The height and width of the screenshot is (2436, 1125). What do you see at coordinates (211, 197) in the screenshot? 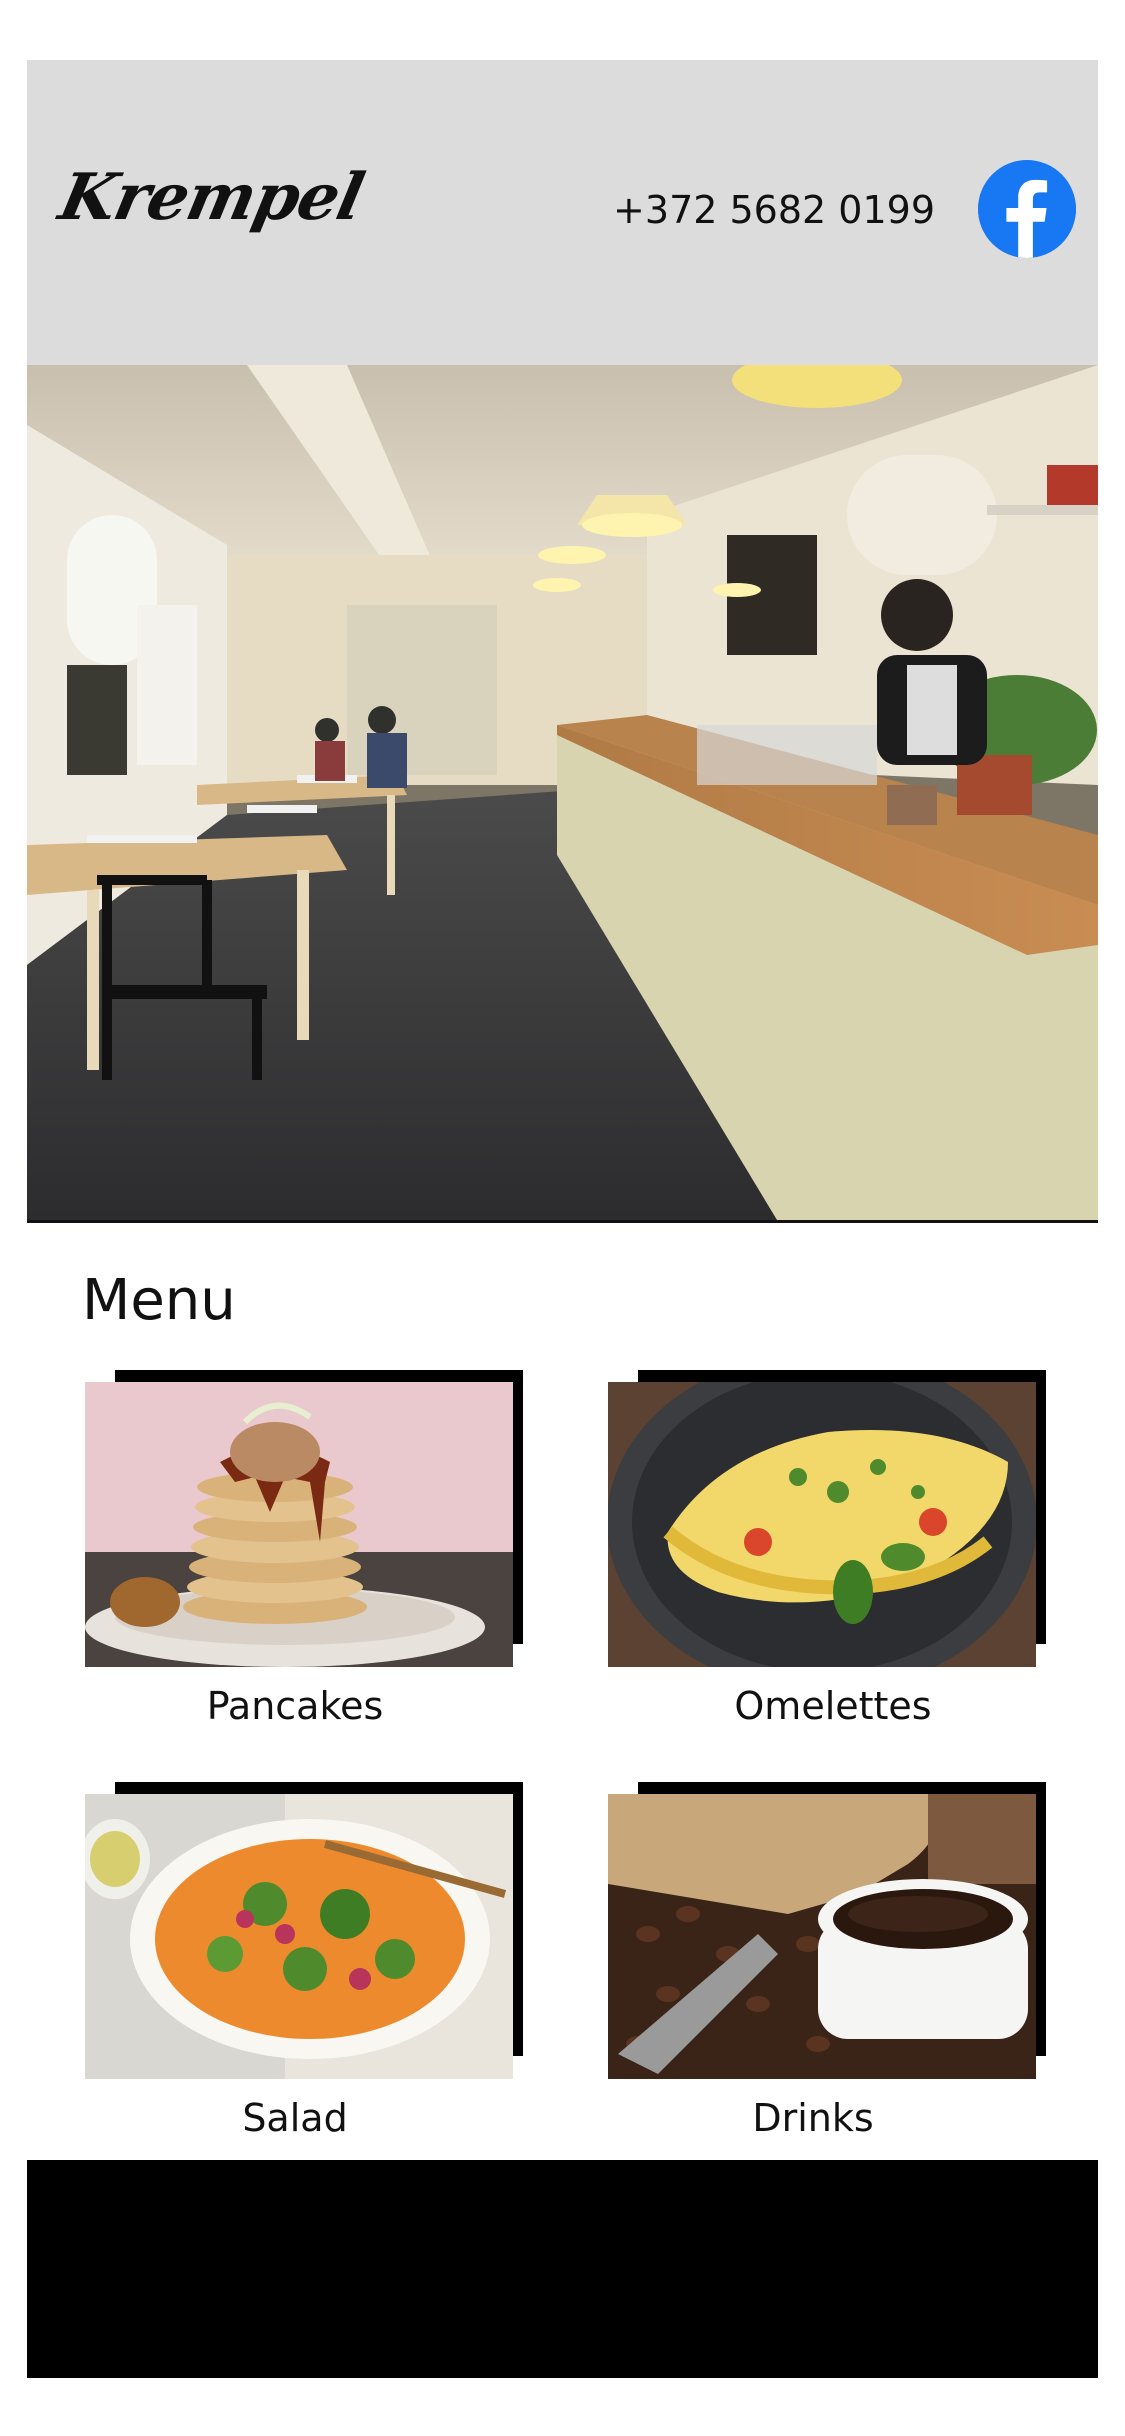
I see `logo: Krempel` at bounding box center [211, 197].